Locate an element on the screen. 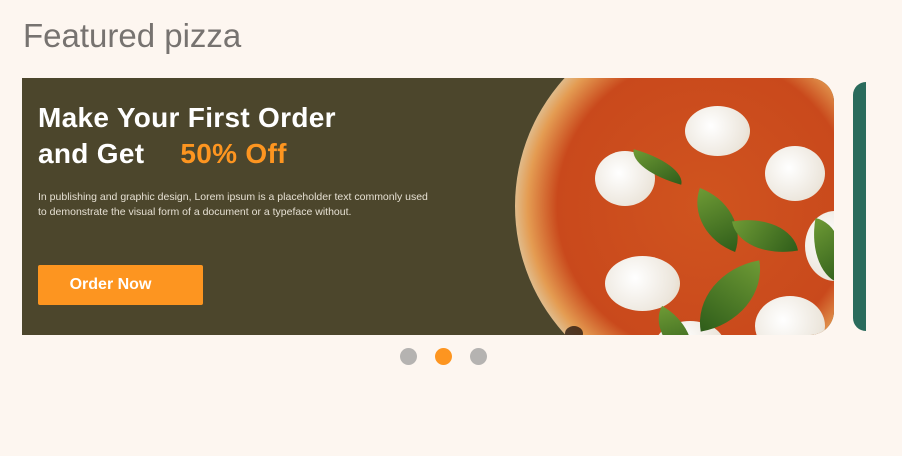 The image size is (902, 456). discount-highlight: 50% Off is located at coordinates (233, 153).